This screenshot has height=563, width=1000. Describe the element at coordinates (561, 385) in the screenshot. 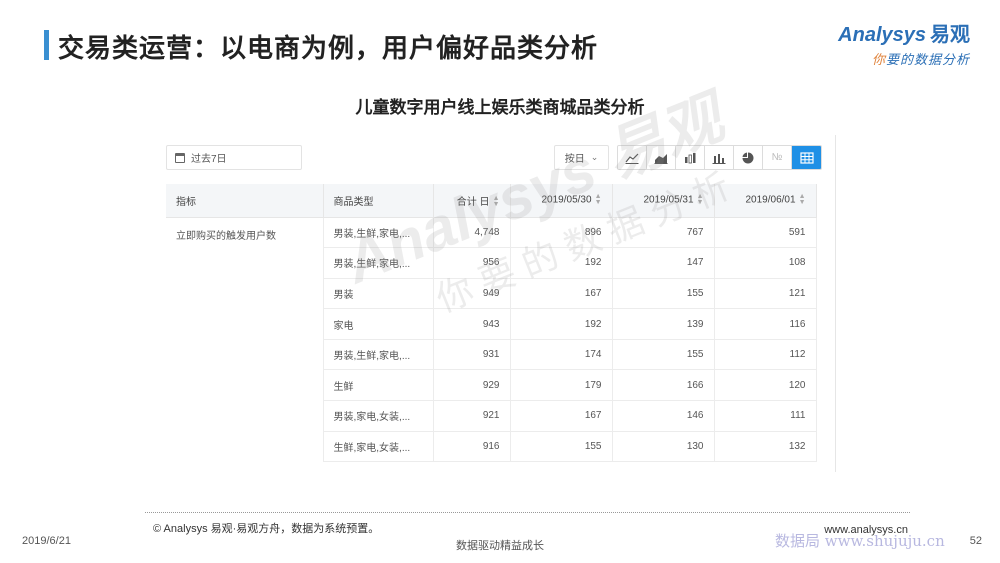

I see `date-1-cell: 179` at that location.